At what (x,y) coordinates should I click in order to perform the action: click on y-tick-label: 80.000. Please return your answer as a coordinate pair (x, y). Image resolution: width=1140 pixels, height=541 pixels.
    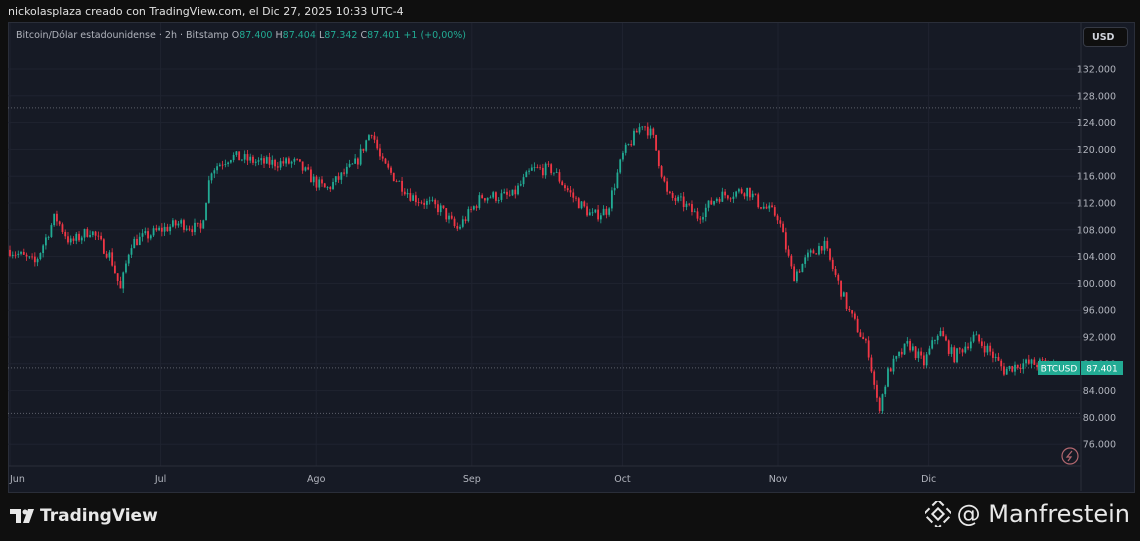
    Looking at the image, I should click on (1099, 418).